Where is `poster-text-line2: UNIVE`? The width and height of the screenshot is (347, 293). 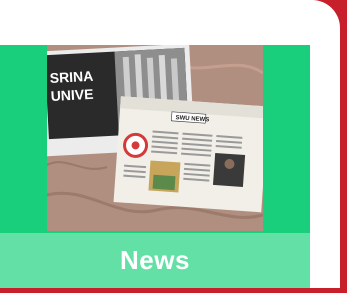 poster-text-line2: UNIVE is located at coordinates (72, 95).